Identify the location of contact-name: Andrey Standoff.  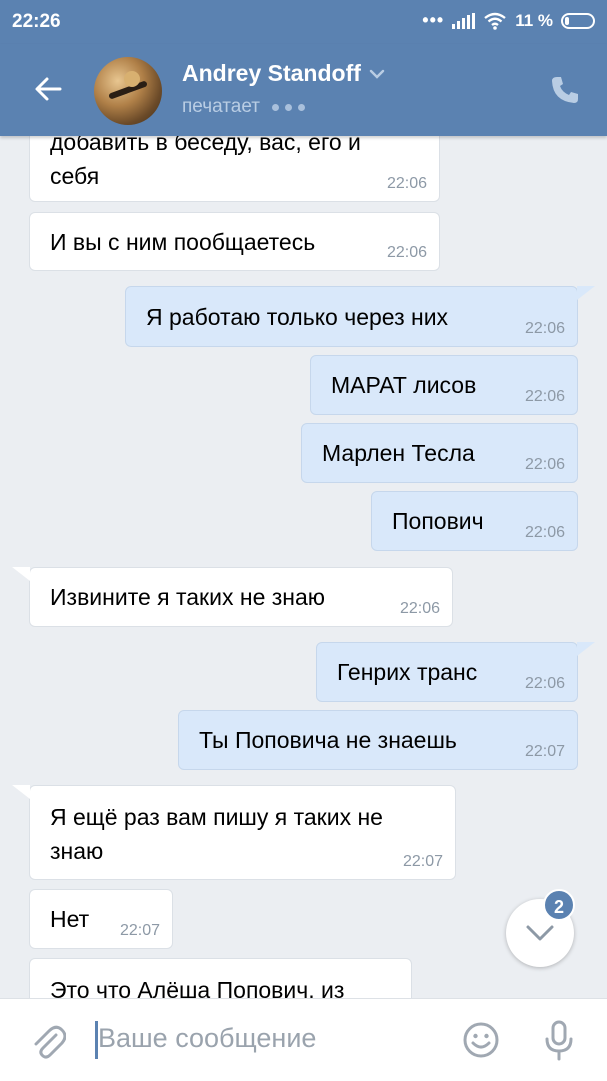
(283, 73).